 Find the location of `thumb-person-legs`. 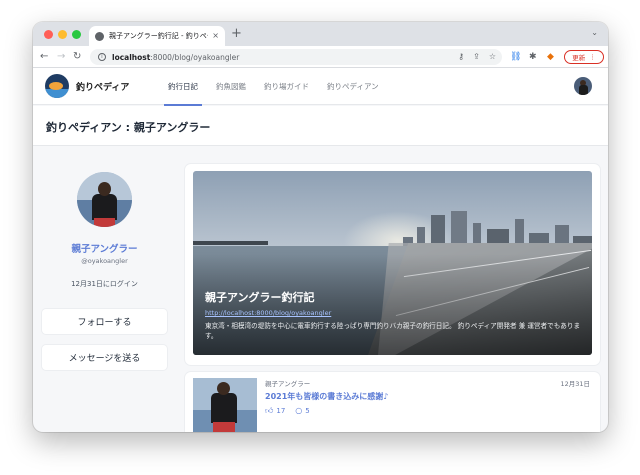

thumb-person-legs is located at coordinates (224, 427).